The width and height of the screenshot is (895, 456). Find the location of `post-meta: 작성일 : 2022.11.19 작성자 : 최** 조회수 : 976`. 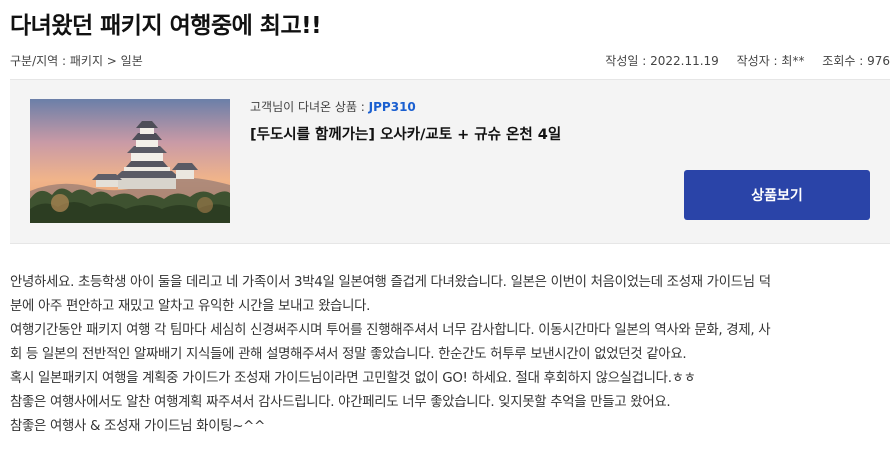

post-meta: 작성일 : 2022.11.19 작성자 : 최** 조회수 : 976 is located at coordinates (747, 60).